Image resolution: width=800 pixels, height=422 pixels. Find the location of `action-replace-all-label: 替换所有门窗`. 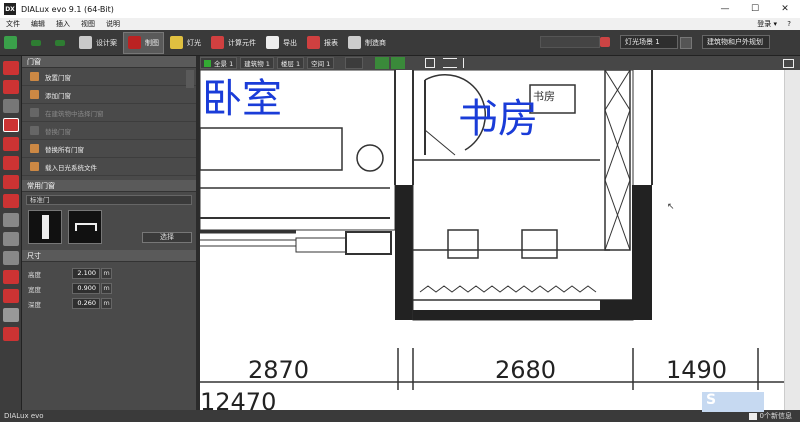

action-replace-all-label: 替换所有门窗 is located at coordinates (64, 149).